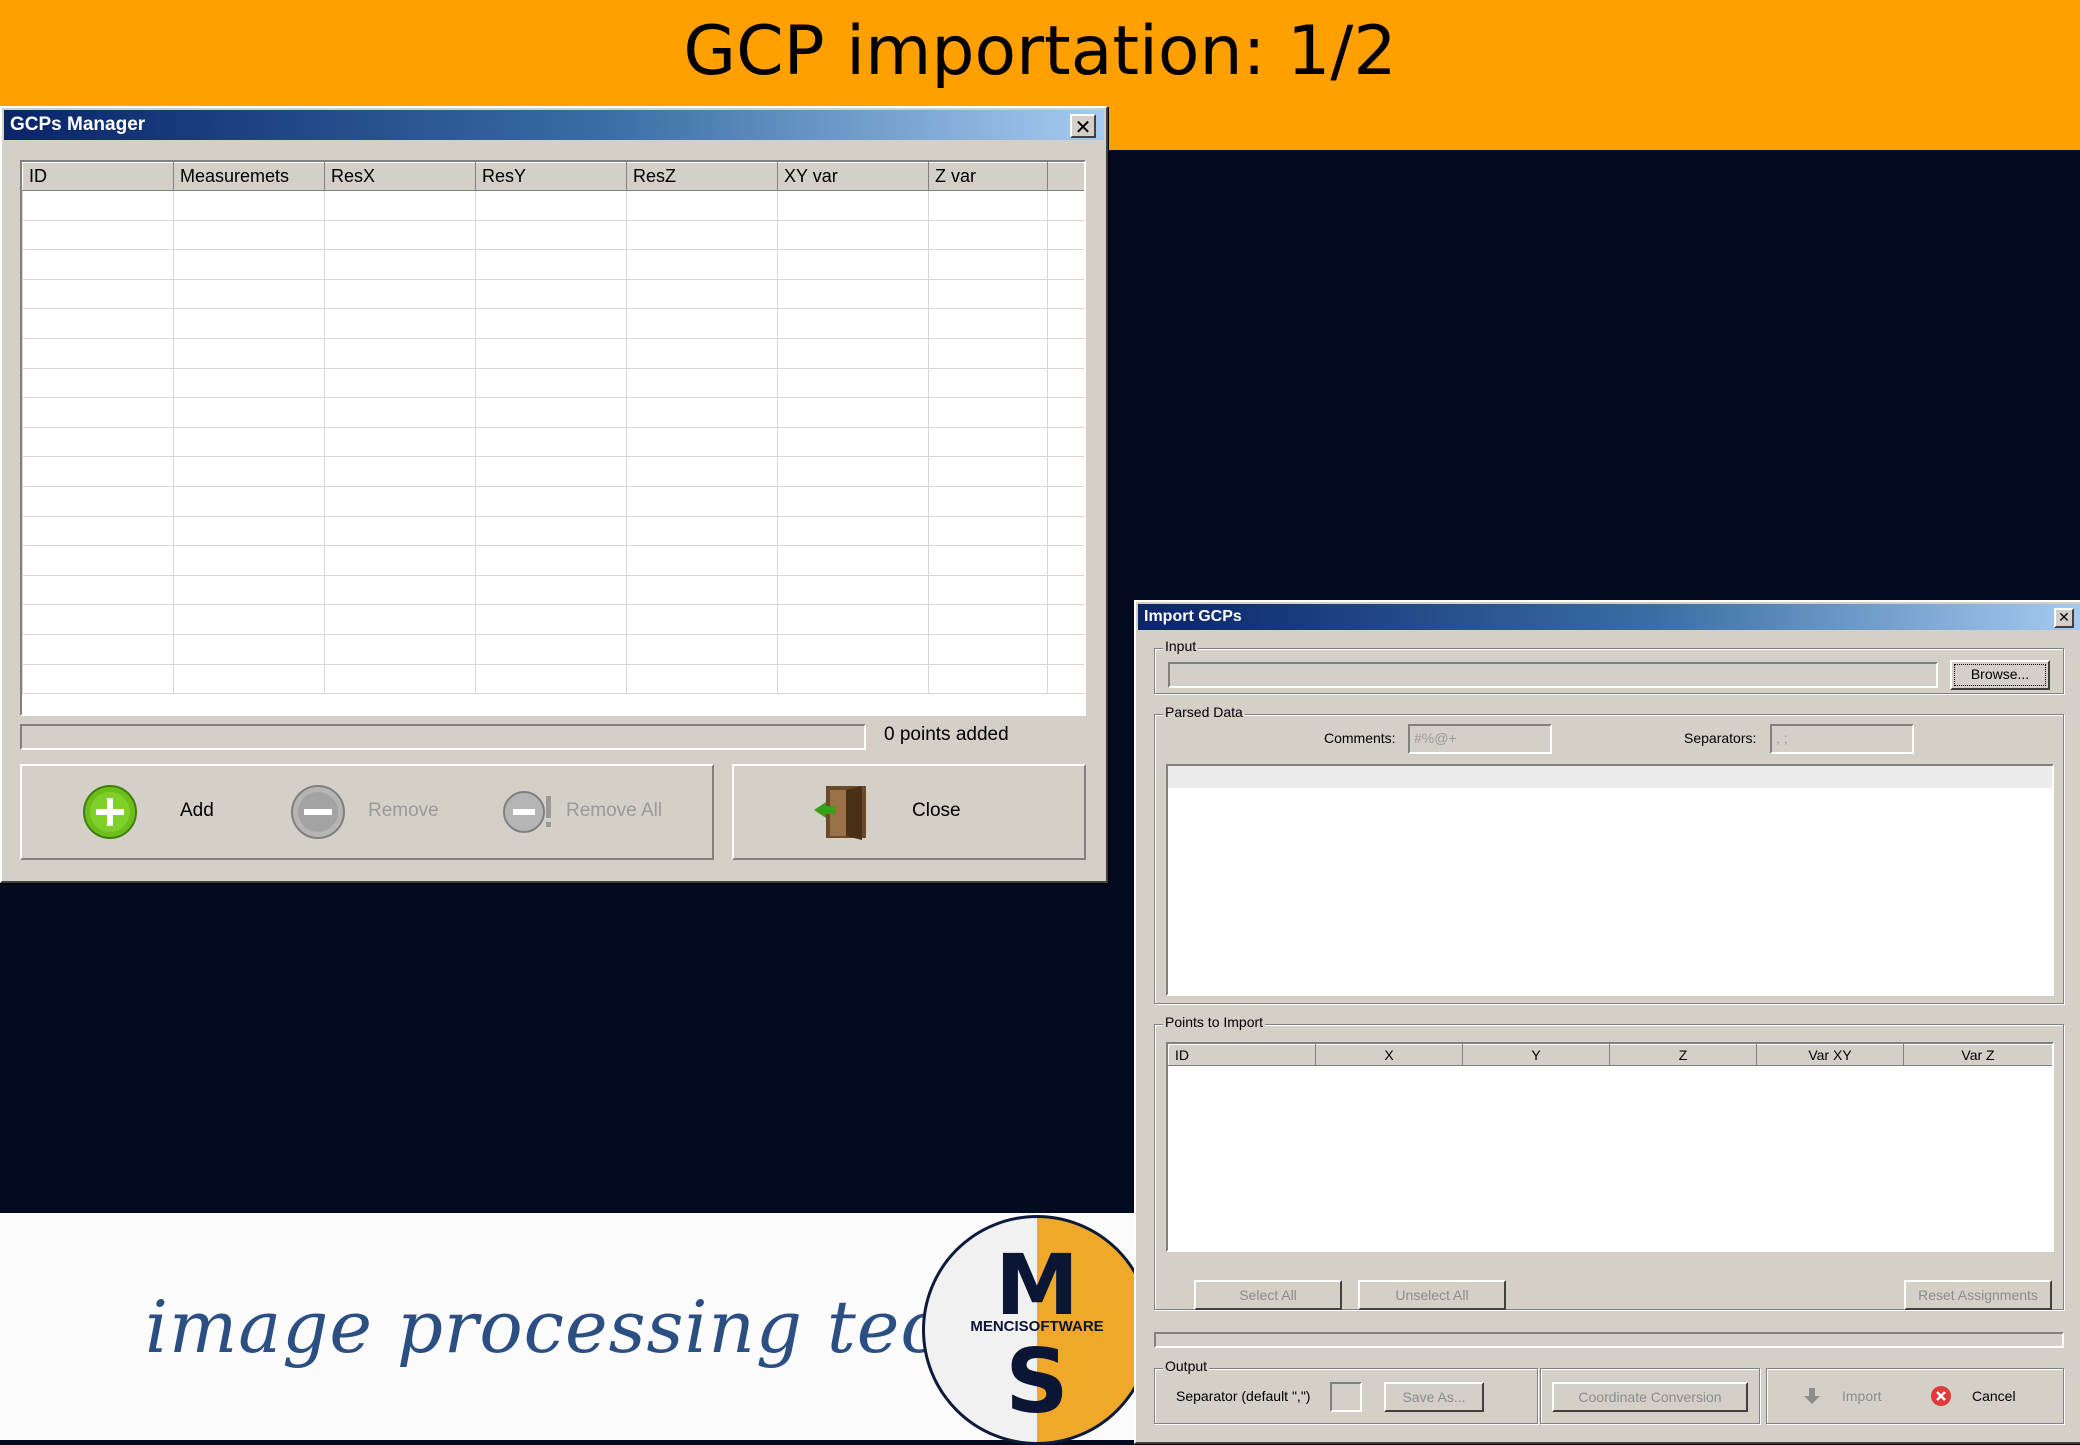 Image resolution: width=2080 pixels, height=1445 pixels. What do you see at coordinates (988, 176) in the screenshot?
I see `column-header-z-var: Z var` at bounding box center [988, 176].